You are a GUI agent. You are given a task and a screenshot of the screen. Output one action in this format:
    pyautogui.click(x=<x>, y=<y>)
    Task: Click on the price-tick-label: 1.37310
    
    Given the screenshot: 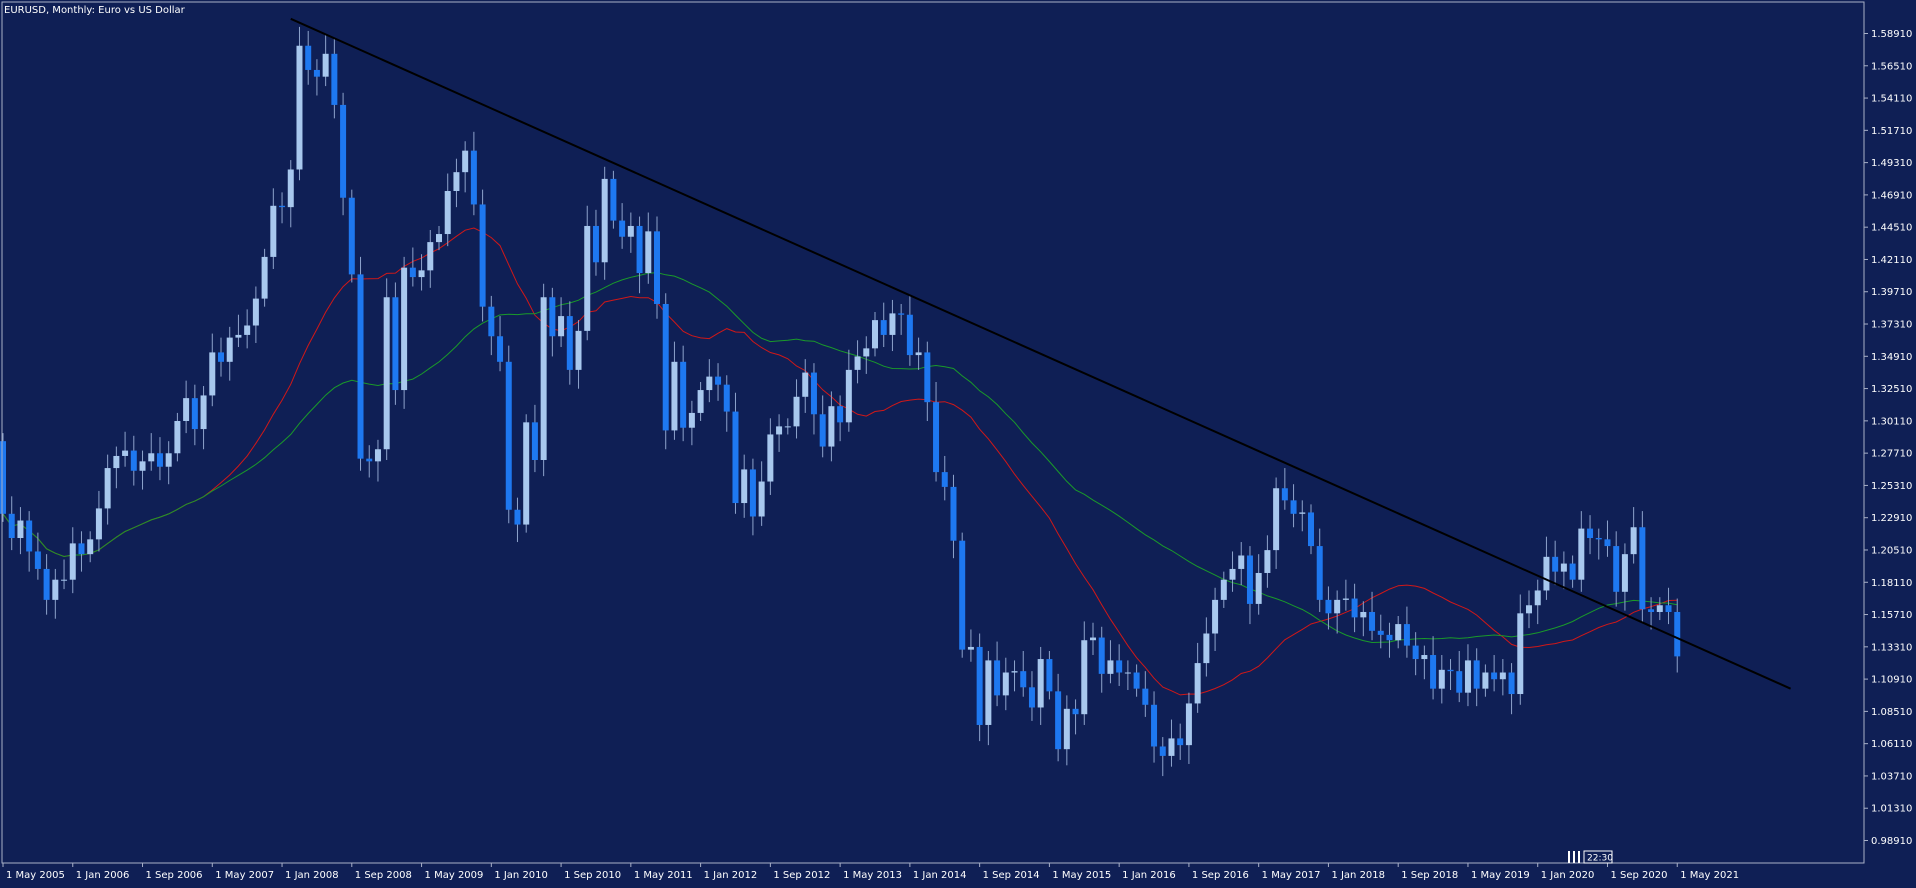 What is the action you would take?
    pyautogui.click(x=1891, y=325)
    